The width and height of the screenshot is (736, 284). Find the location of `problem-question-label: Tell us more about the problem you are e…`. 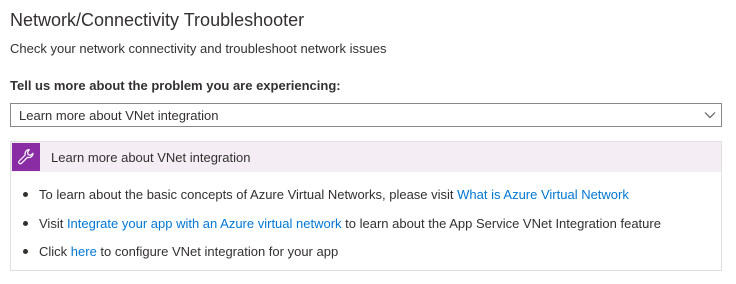

problem-question-label: Tell us more about the problem you are e… is located at coordinates (175, 85).